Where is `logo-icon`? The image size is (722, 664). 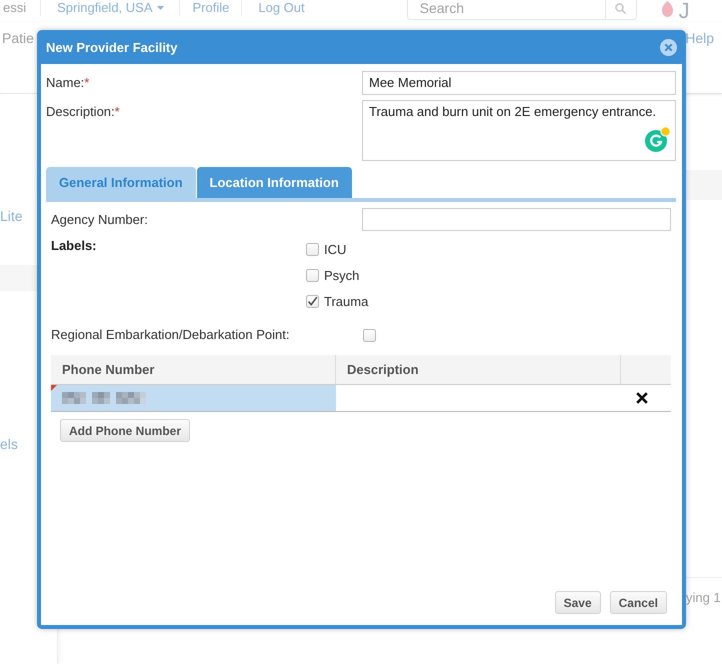
logo-icon is located at coordinates (667, 9).